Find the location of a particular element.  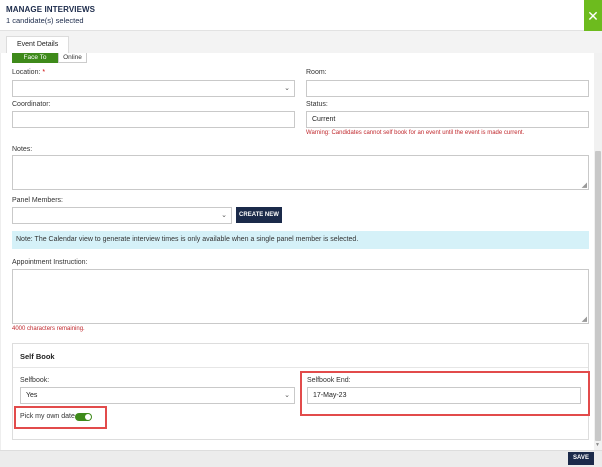

notes-textarea: ◢ is located at coordinates (300, 172).